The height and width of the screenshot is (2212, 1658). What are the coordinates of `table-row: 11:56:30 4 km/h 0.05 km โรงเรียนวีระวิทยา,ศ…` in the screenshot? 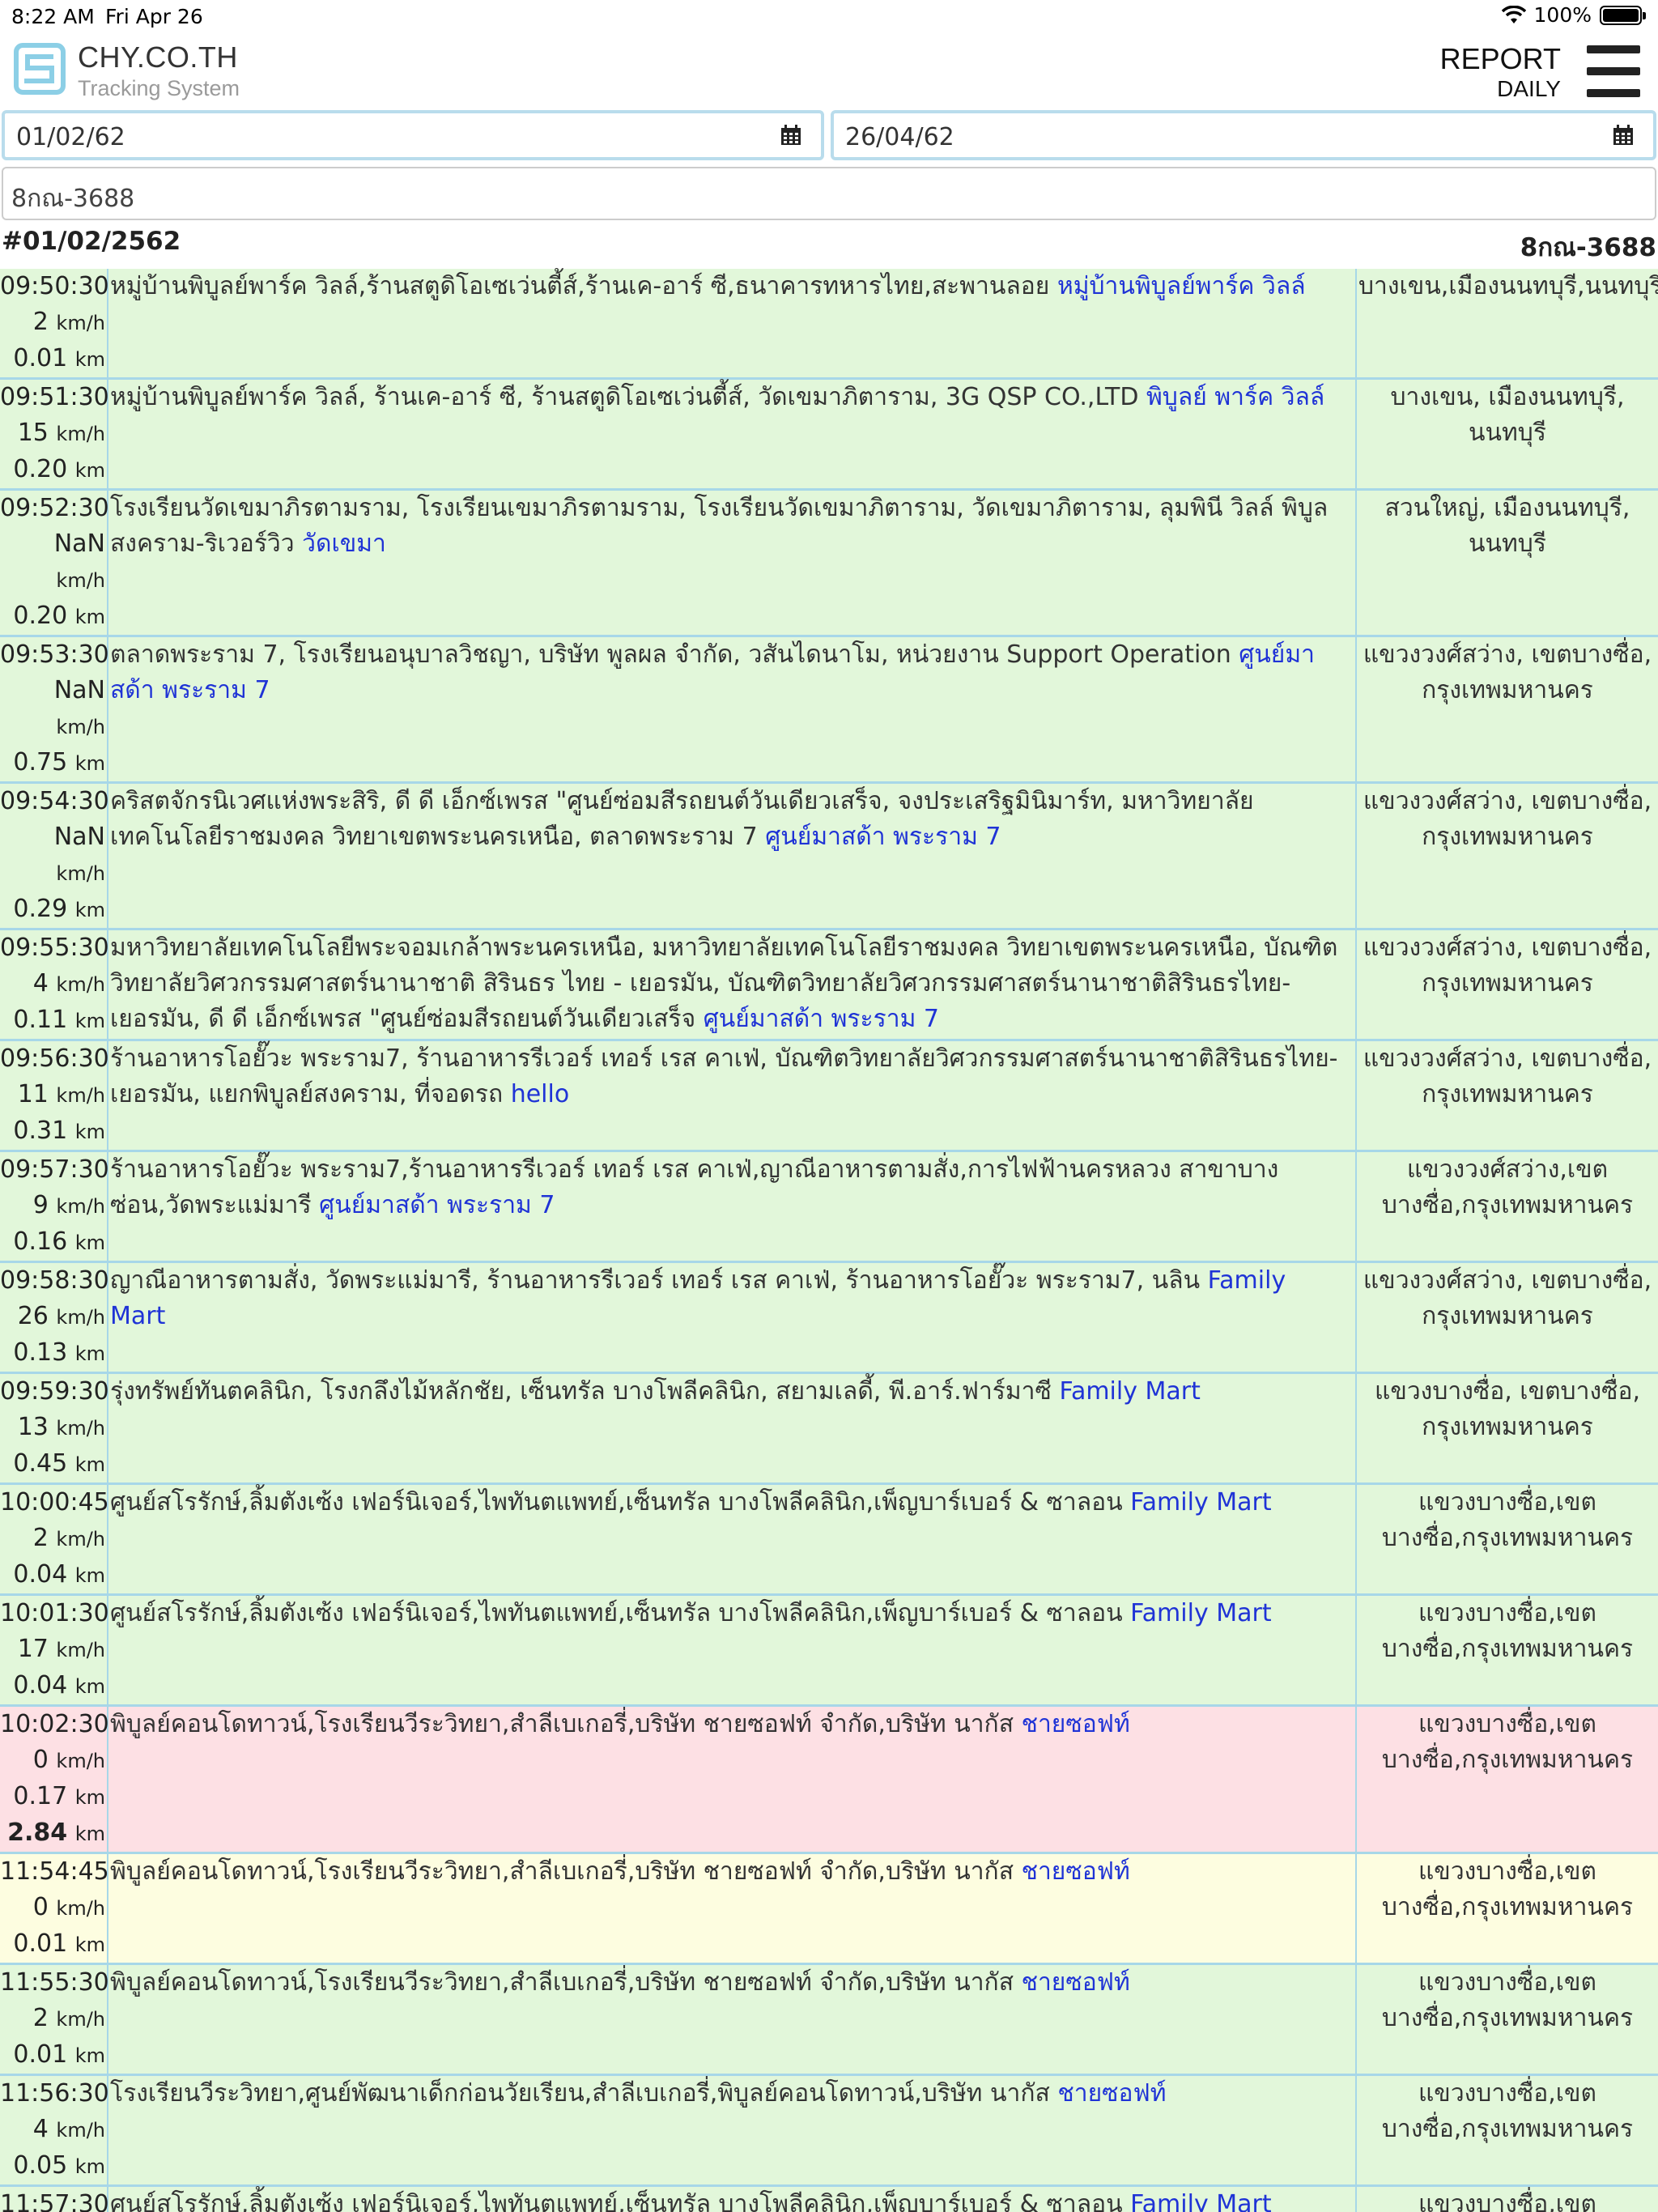 It's located at (829, 2132).